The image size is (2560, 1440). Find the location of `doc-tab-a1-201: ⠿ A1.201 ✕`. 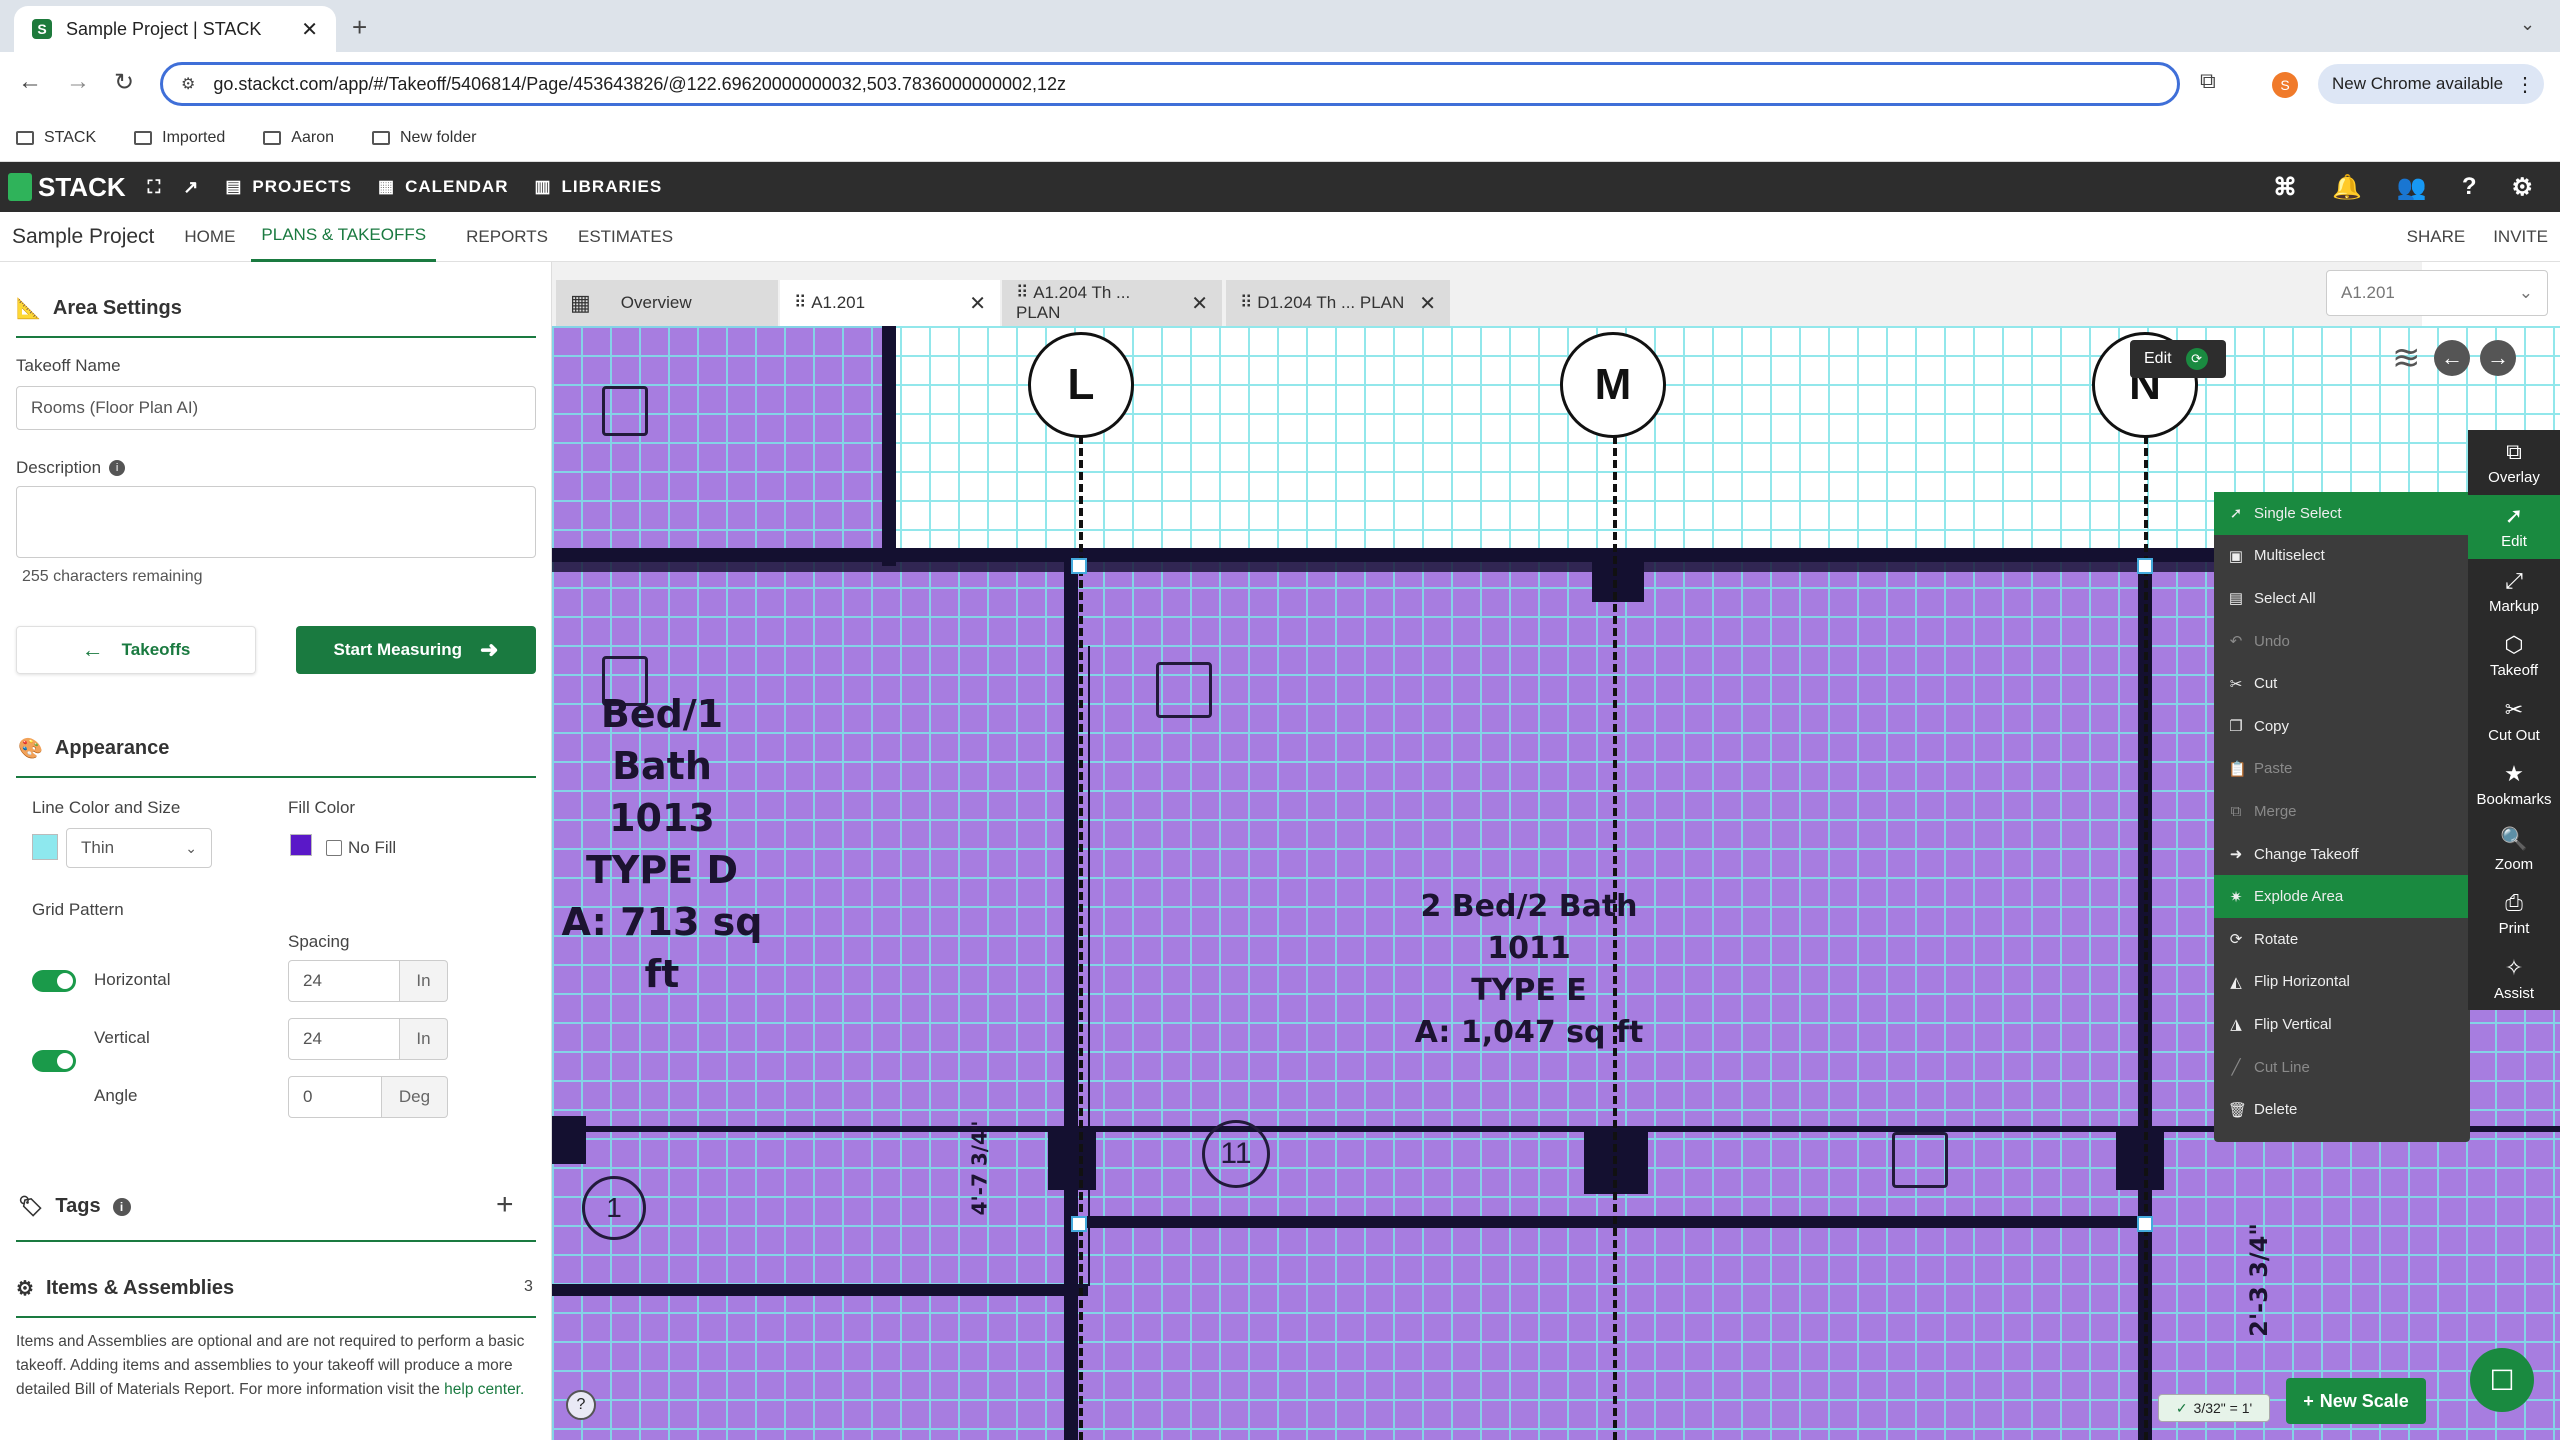

doc-tab-a1-201: ⠿ A1.201 ✕ is located at coordinates (890, 303).